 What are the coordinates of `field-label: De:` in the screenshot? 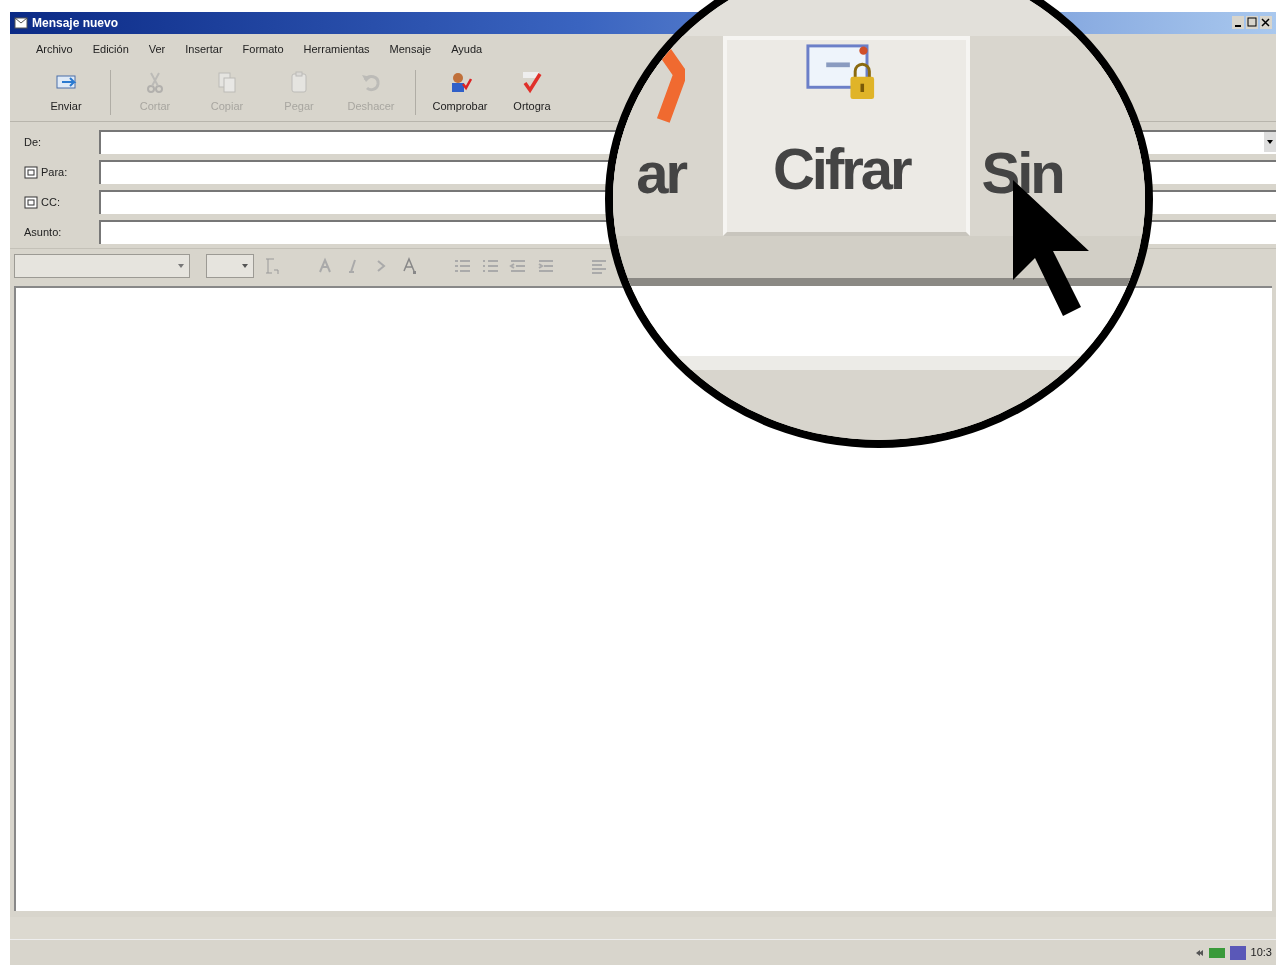 It's located at (33, 142).